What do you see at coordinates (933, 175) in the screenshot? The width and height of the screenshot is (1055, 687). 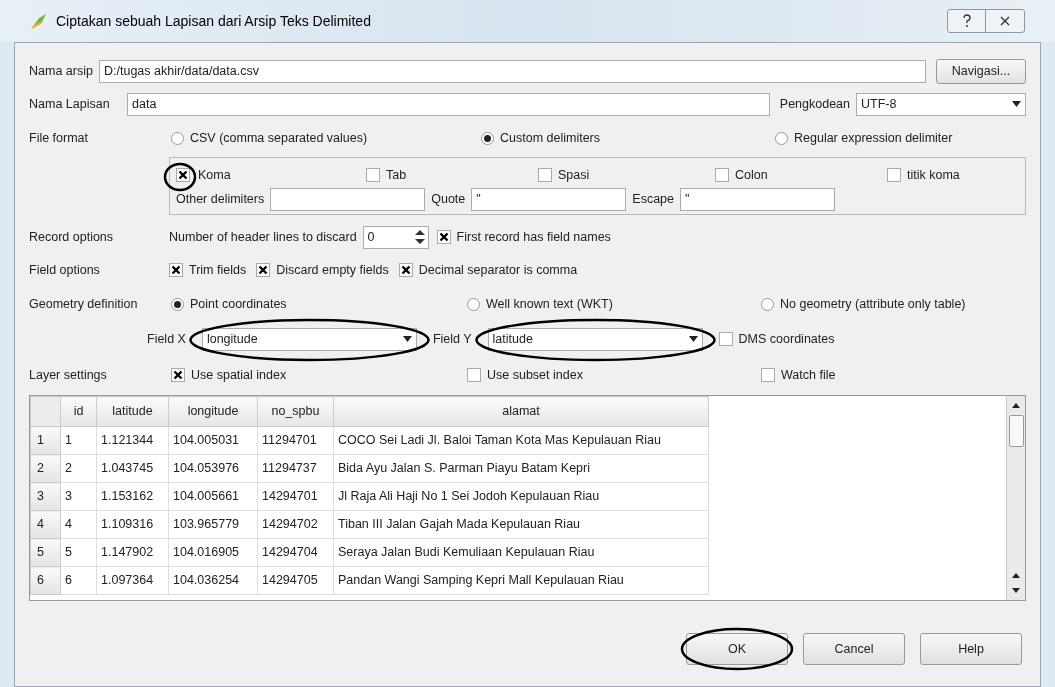 I see `checkbox-label: titik koma` at bounding box center [933, 175].